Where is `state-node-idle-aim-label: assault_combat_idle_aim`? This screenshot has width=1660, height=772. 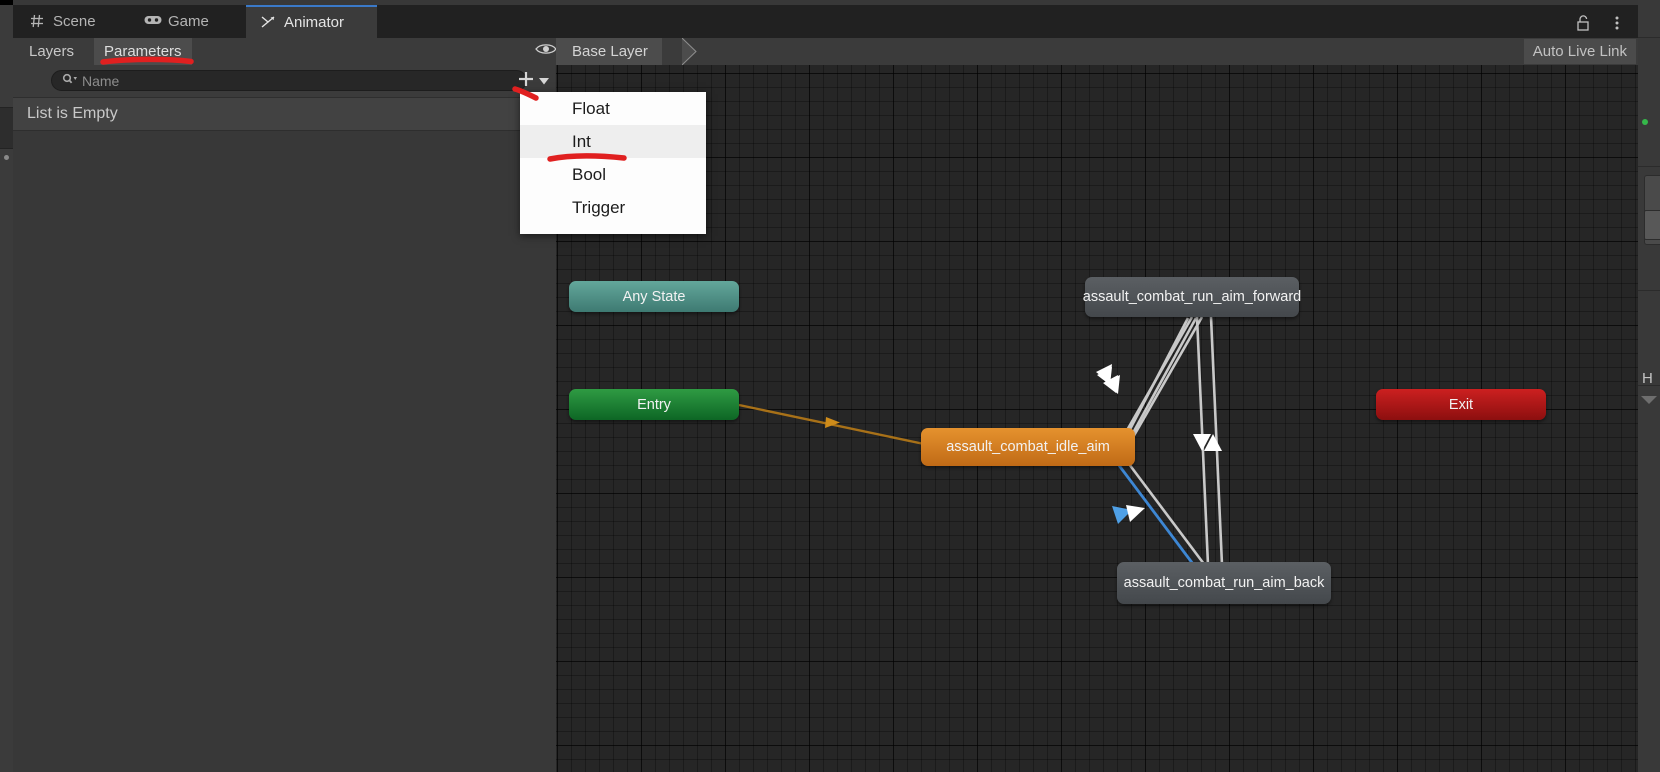
state-node-idle-aim-label: assault_combat_idle_aim is located at coordinates (1028, 447).